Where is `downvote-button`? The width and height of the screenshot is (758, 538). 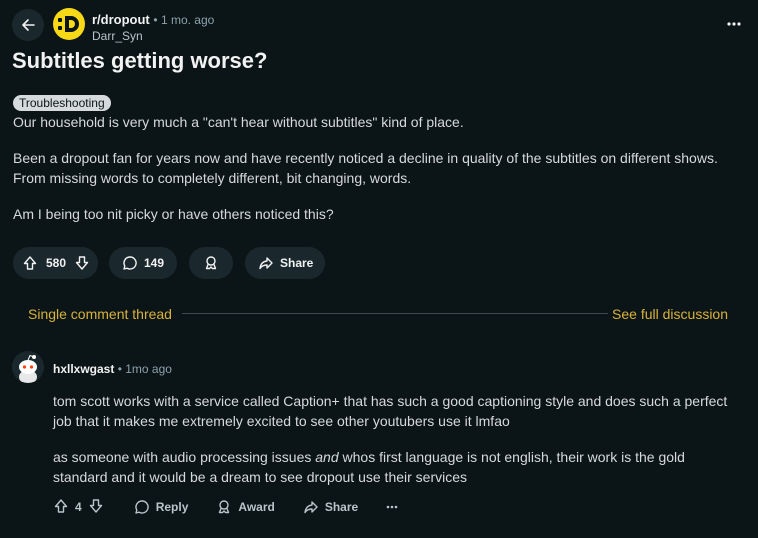 downvote-button is located at coordinates (82, 263).